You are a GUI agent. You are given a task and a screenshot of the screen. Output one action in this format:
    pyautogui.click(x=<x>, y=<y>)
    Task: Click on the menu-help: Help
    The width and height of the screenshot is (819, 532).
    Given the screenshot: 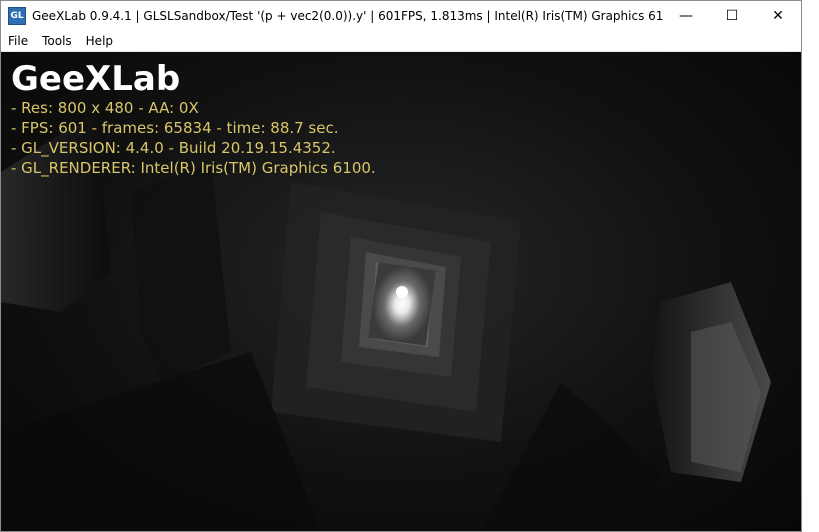 What is the action you would take?
    pyautogui.click(x=99, y=41)
    